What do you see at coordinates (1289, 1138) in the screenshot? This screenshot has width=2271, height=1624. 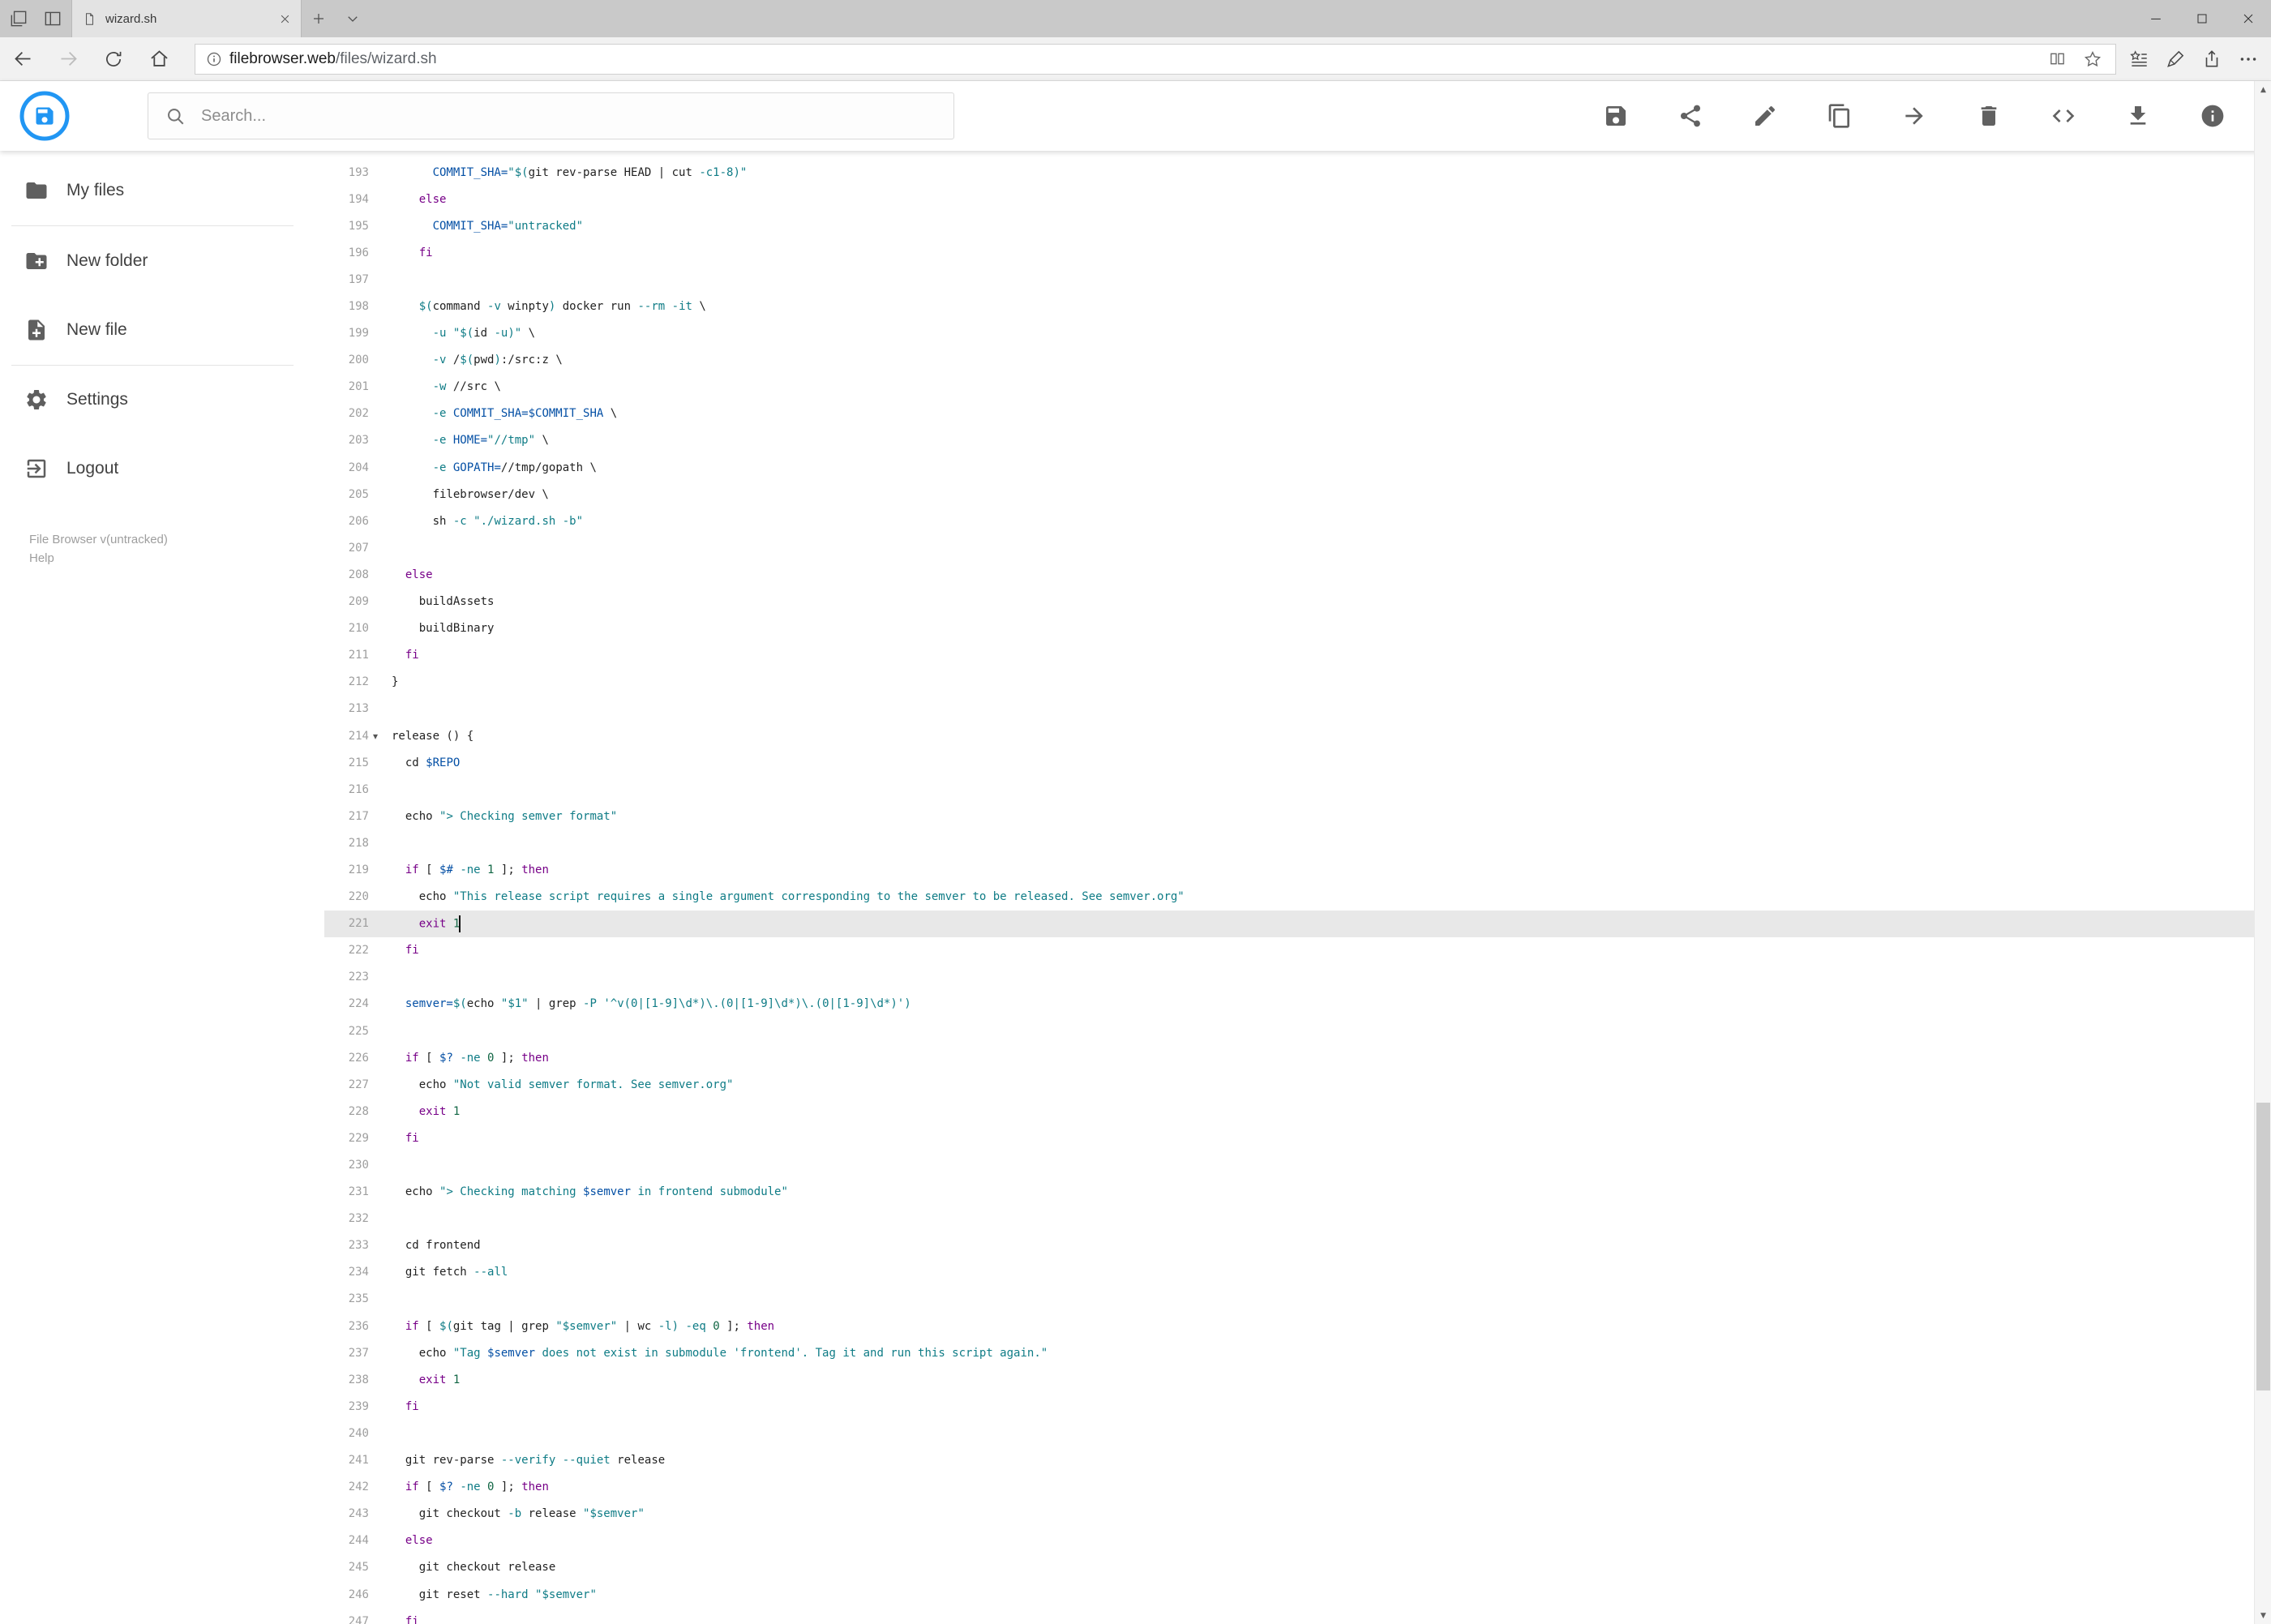 I see `code-line: 229 fi` at bounding box center [1289, 1138].